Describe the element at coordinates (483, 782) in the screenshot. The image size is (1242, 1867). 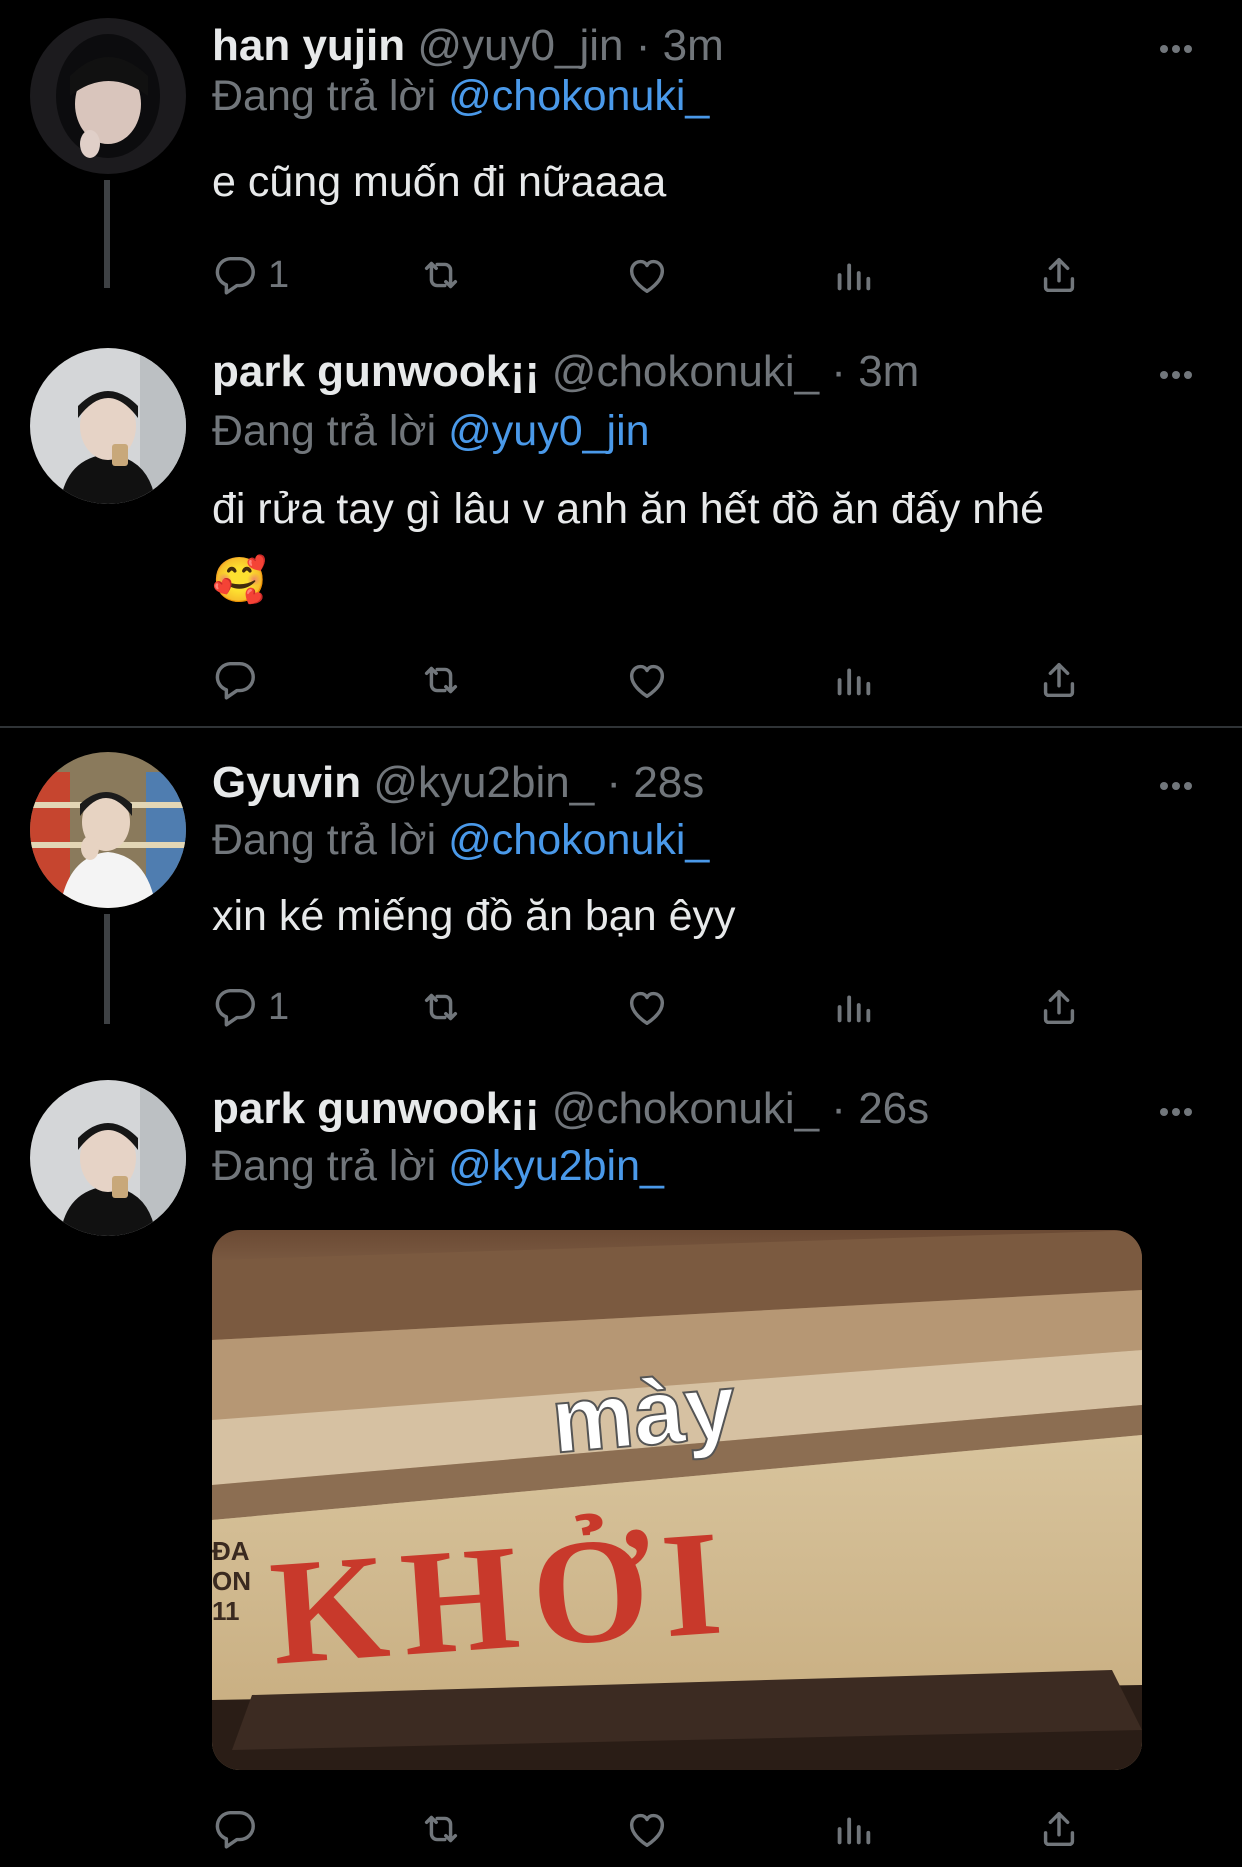
I see `handle: @kyu2bin_` at that location.